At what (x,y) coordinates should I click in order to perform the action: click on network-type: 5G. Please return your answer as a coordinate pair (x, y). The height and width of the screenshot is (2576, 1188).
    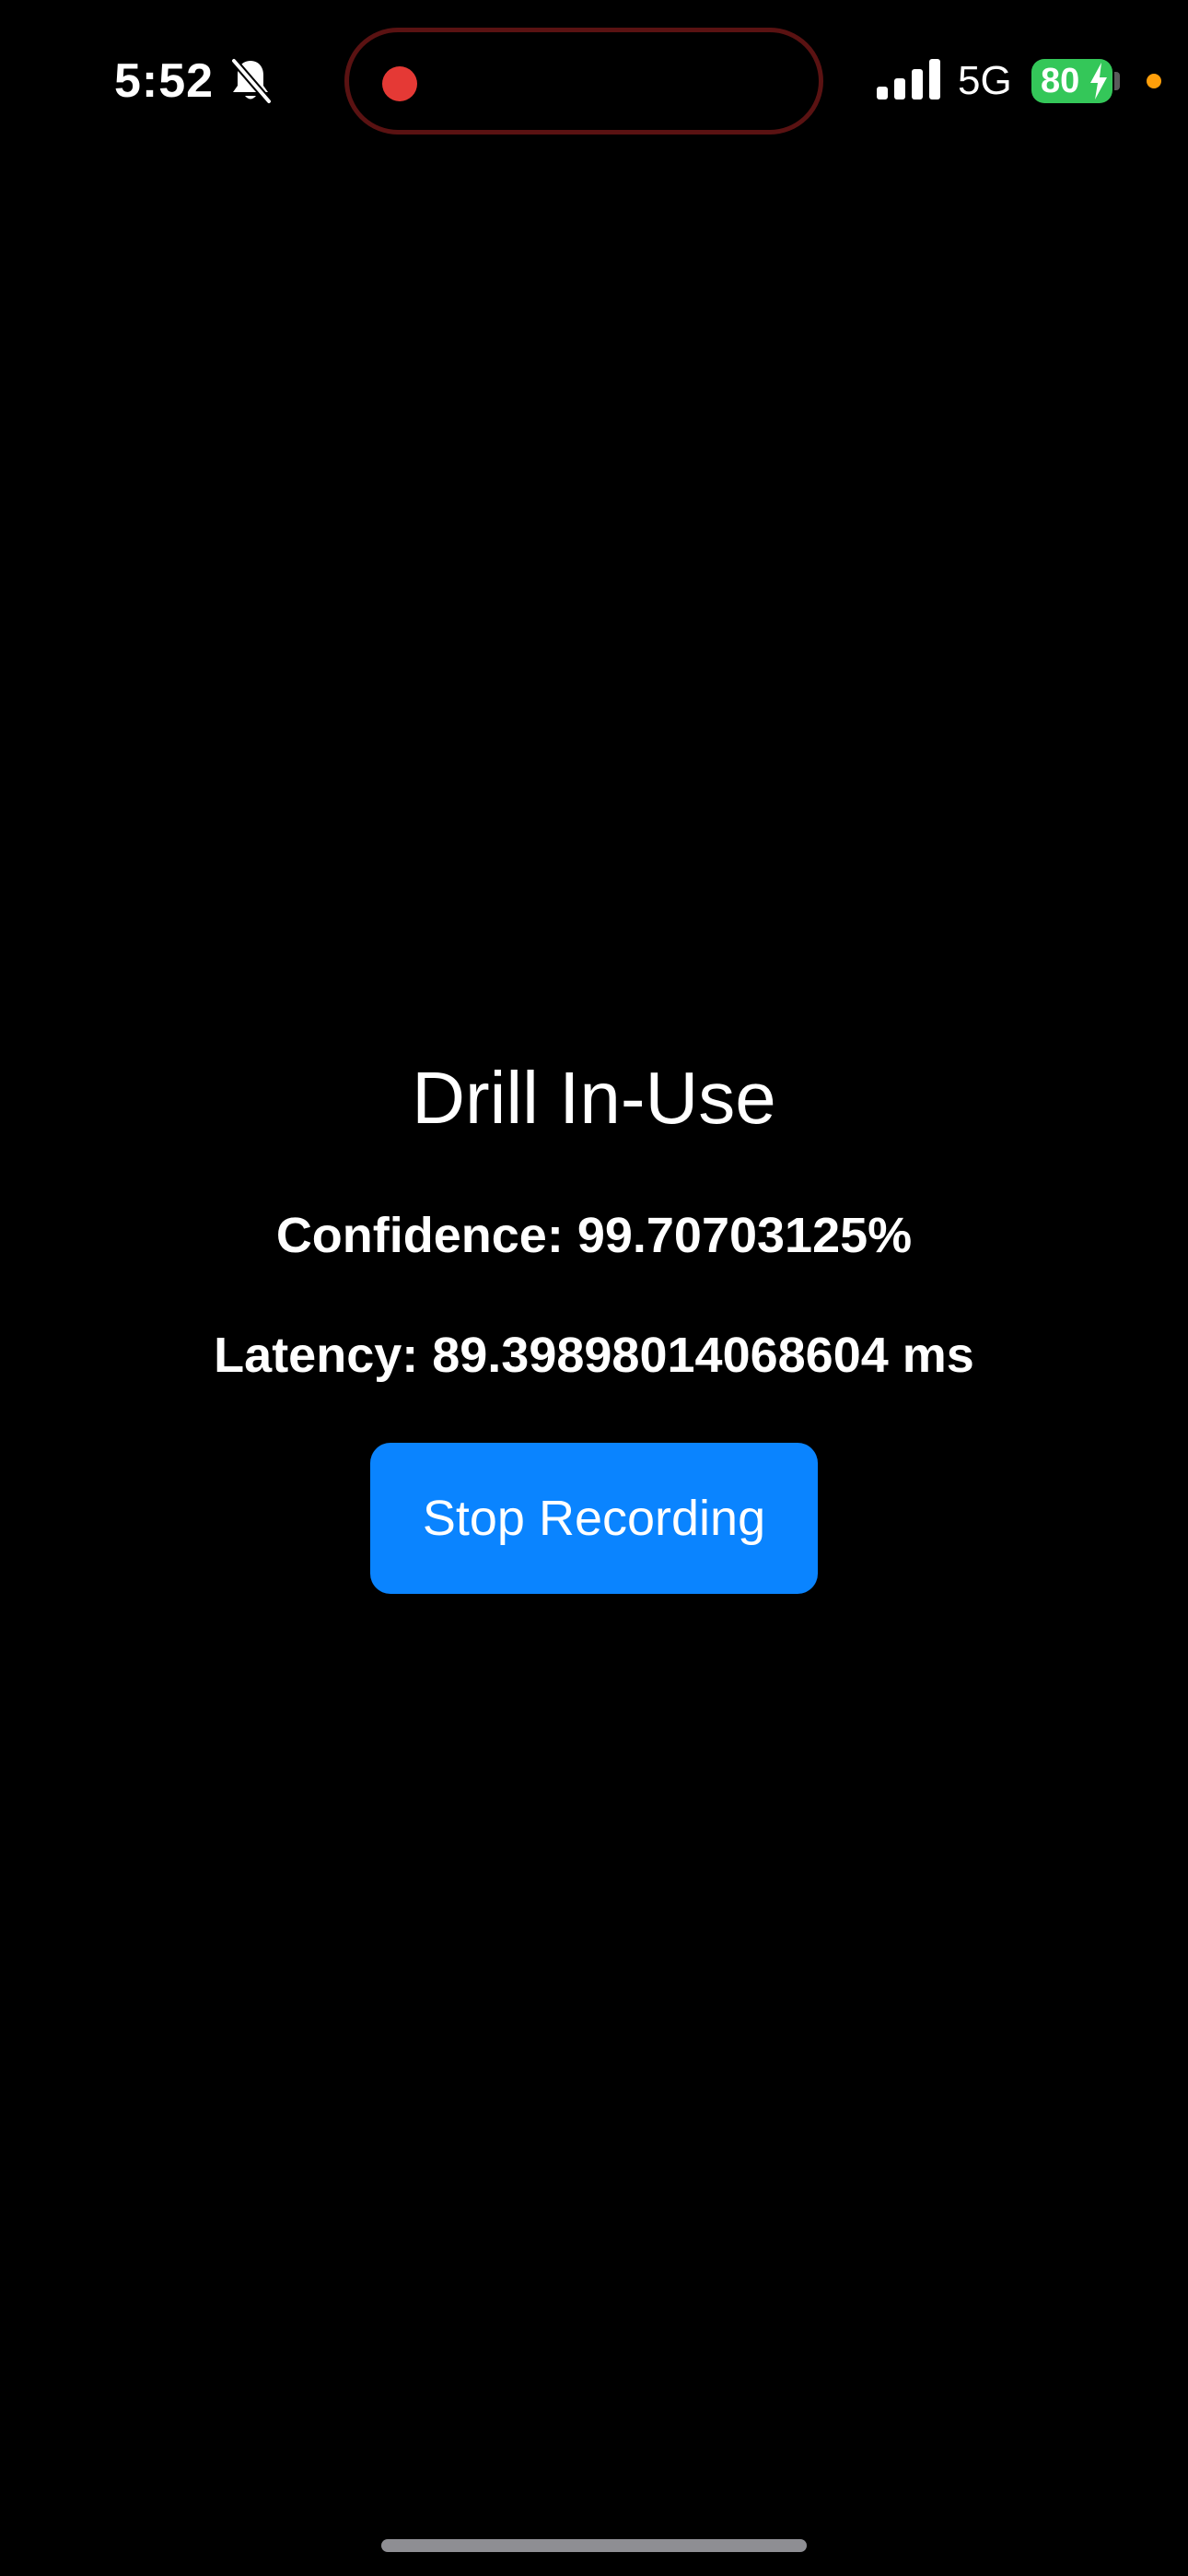
    Looking at the image, I should click on (985, 80).